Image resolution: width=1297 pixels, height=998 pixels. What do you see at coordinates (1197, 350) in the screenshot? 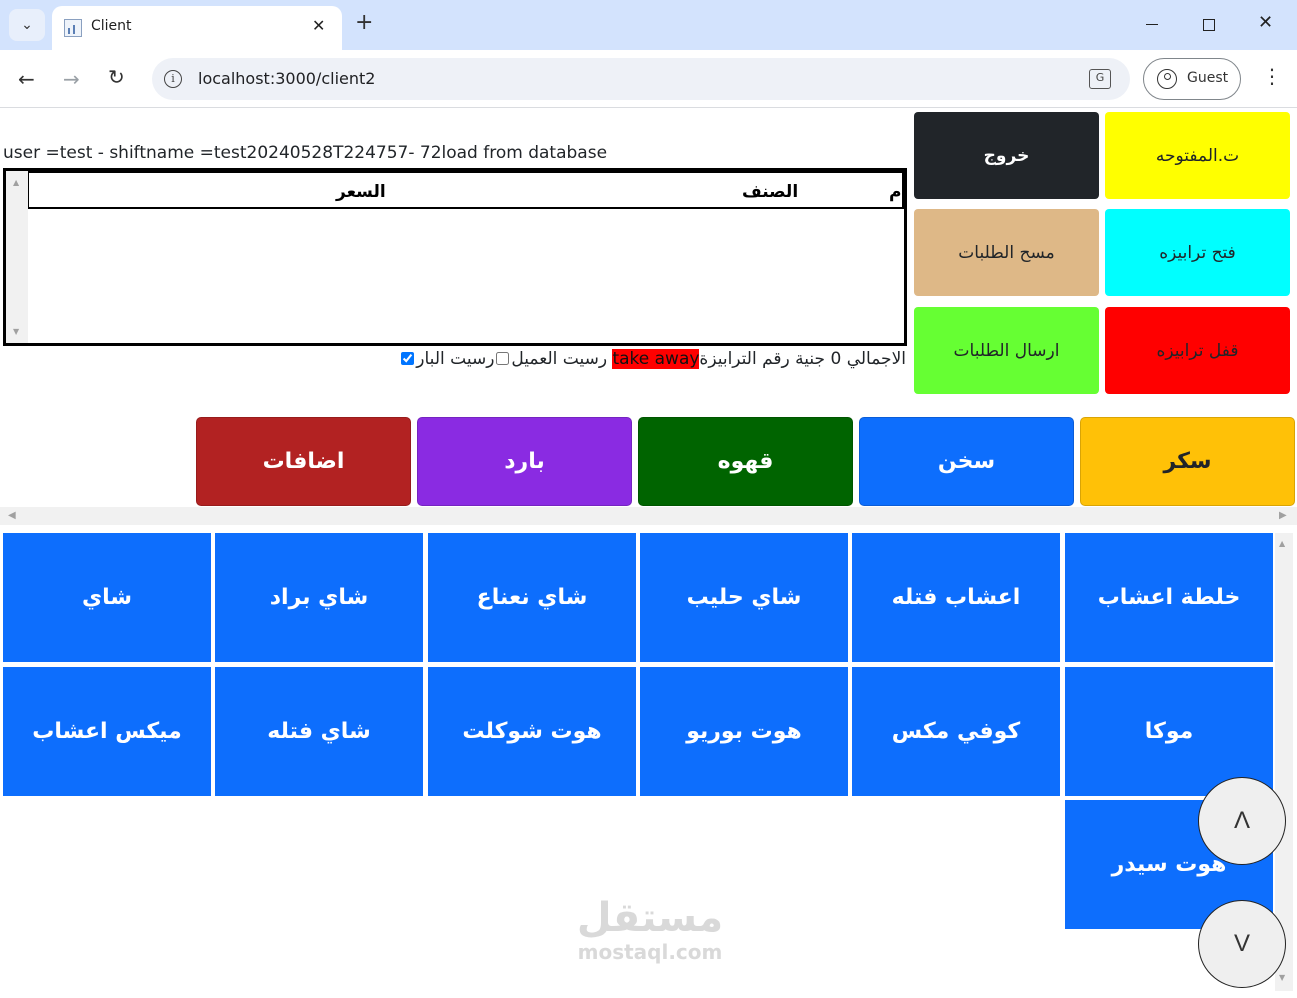
I see `close-table-button: قفل ترابيزه` at bounding box center [1197, 350].